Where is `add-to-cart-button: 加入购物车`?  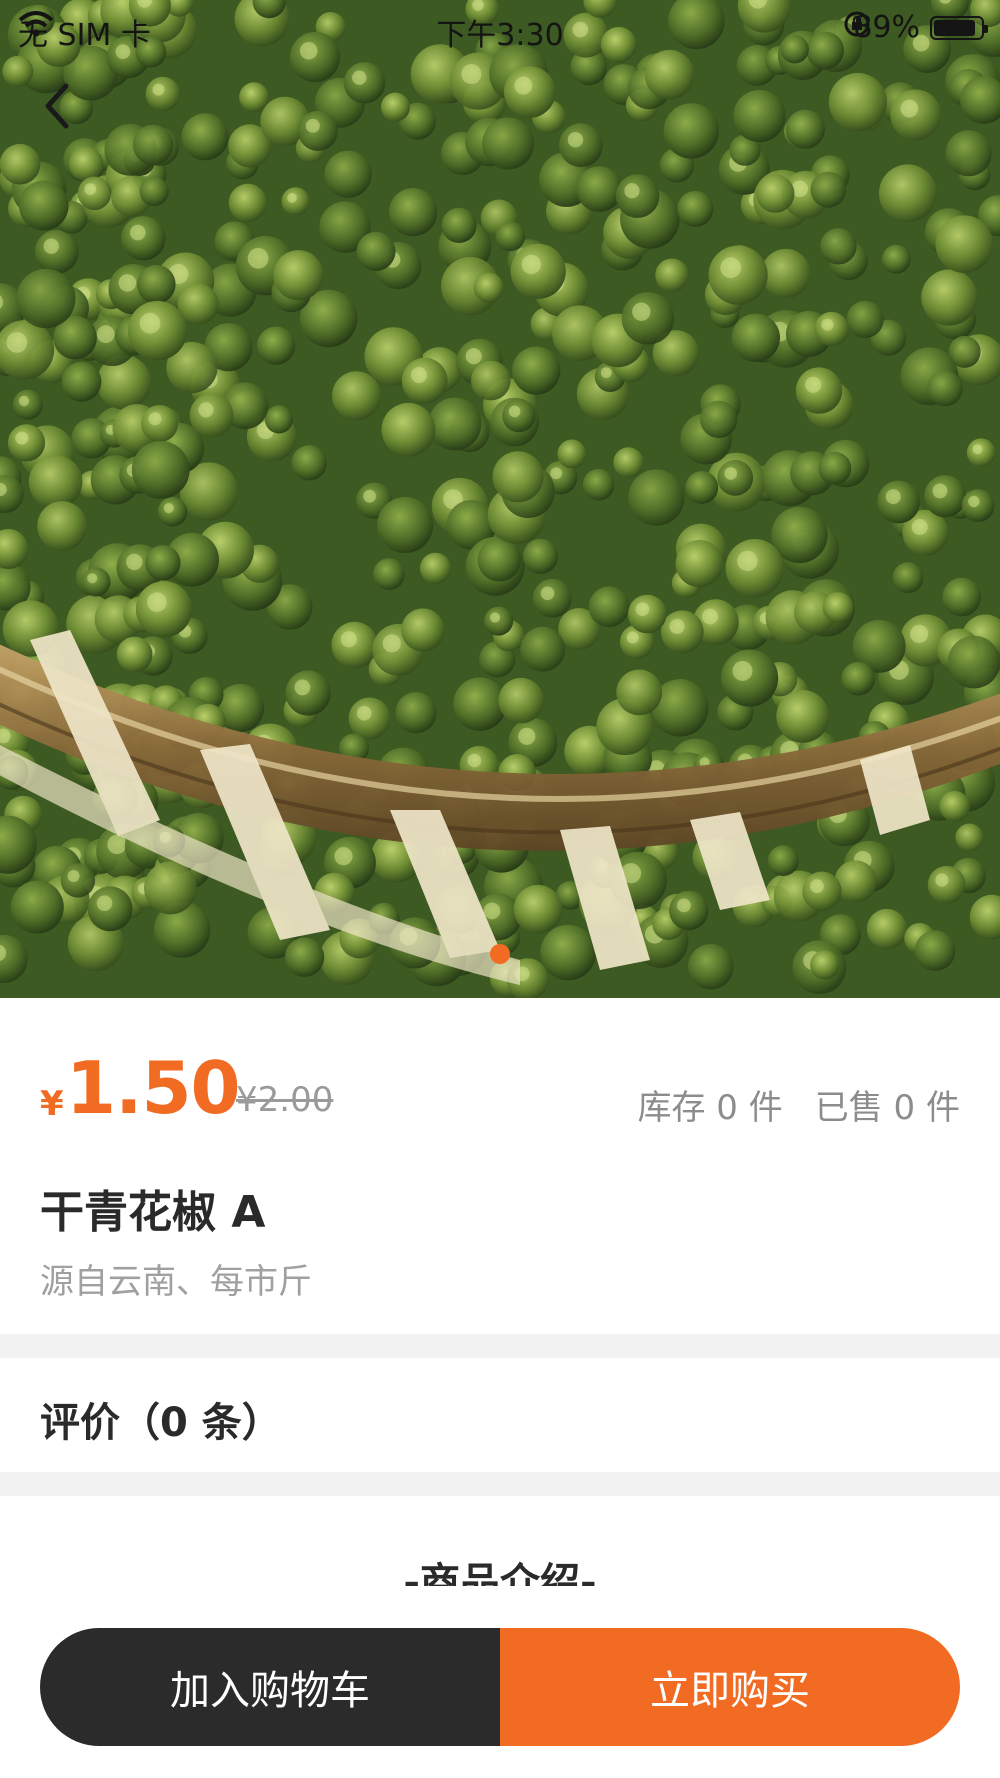
add-to-cart-button: 加入购物车 is located at coordinates (270, 1687).